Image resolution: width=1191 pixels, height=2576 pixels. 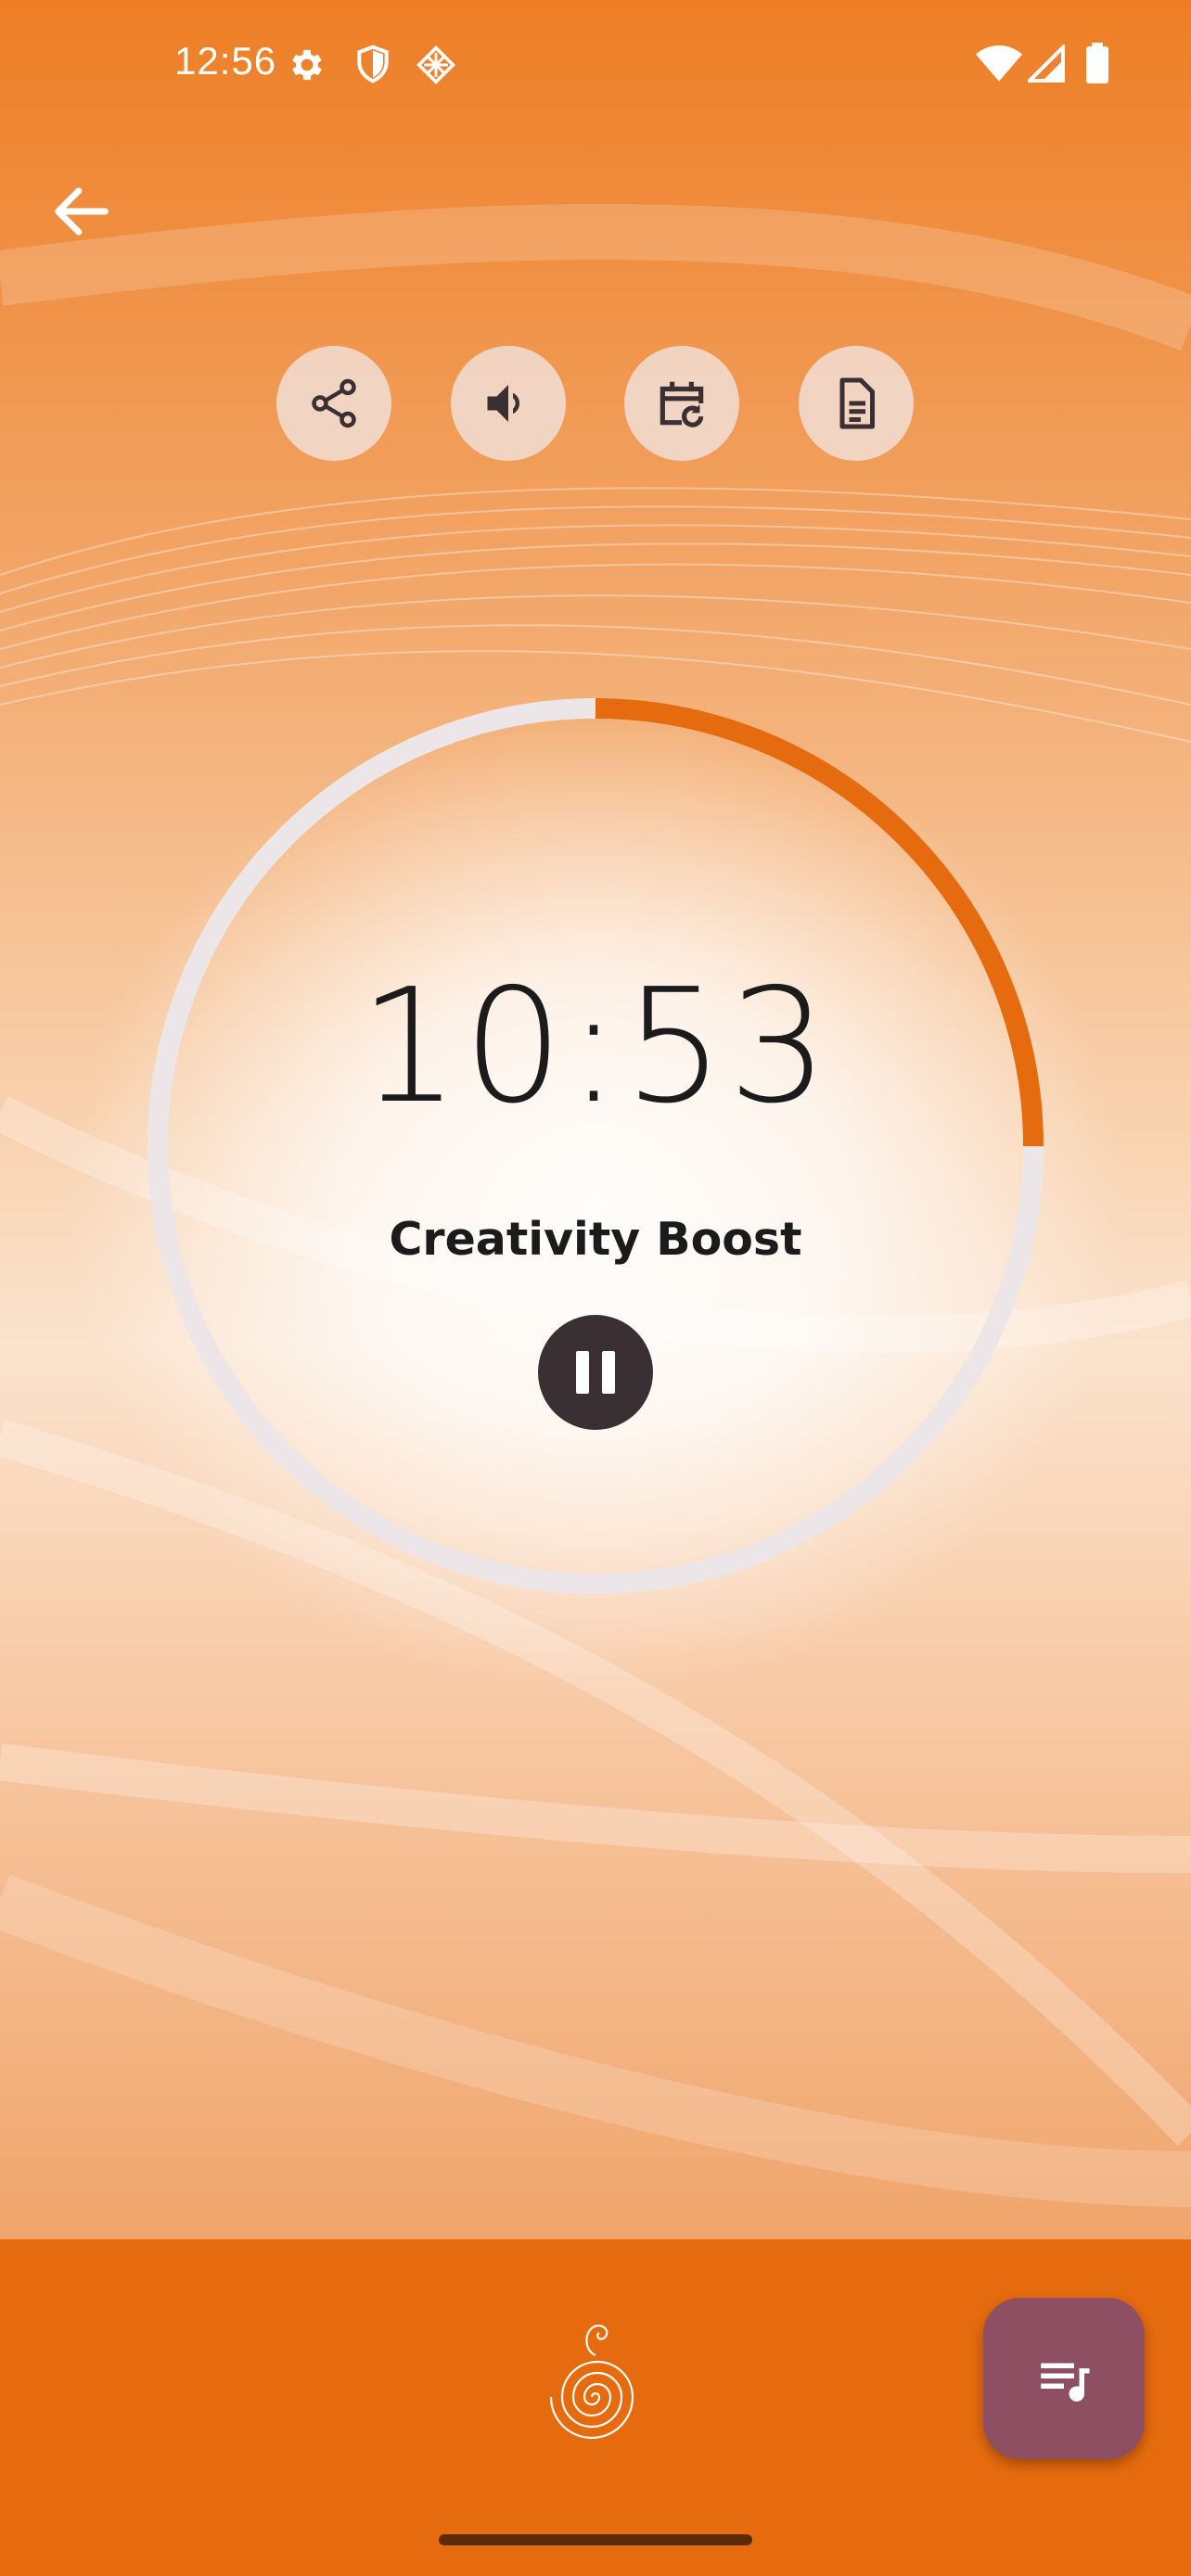 What do you see at coordinates (225, 61) in the screenshot?
I see `status-time: 12:56` at bounding box center [225, 61].